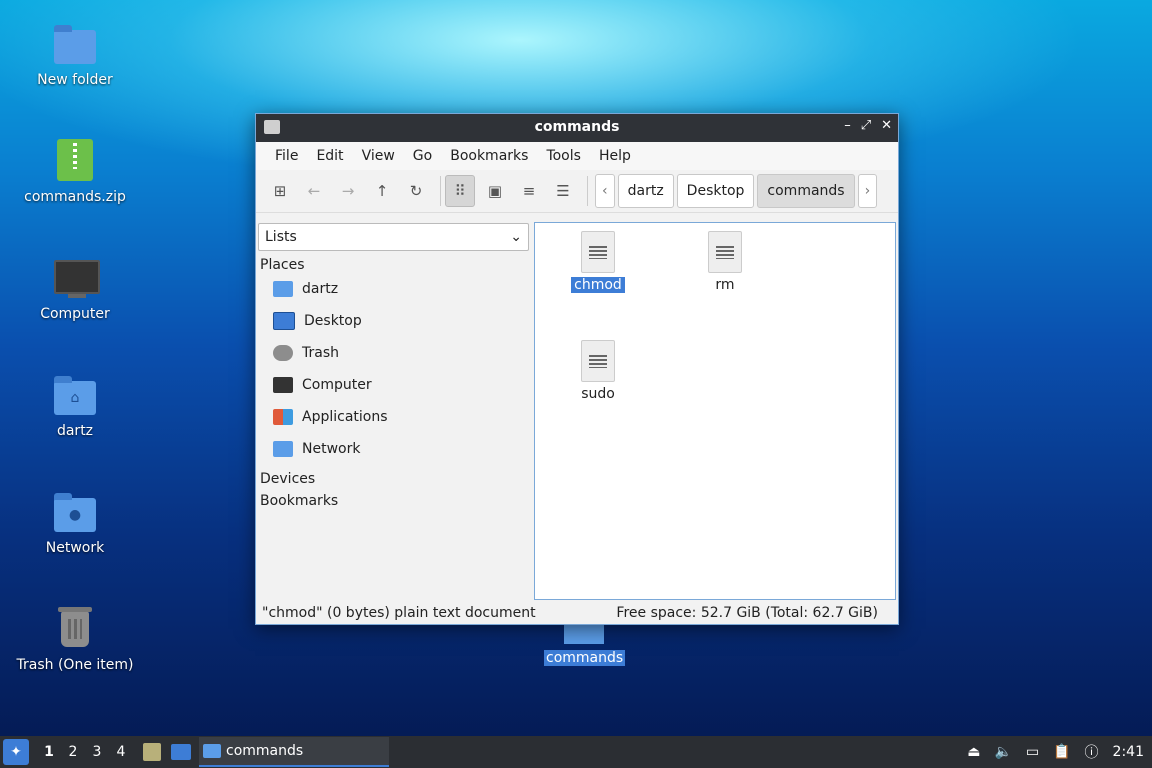 The image size is (1152, 768). What do you see at coordinates (605, 191) in the screenshot?
I see `breadcrumb-back-chevron-icon: ‹` at bounding box center [605, 191].